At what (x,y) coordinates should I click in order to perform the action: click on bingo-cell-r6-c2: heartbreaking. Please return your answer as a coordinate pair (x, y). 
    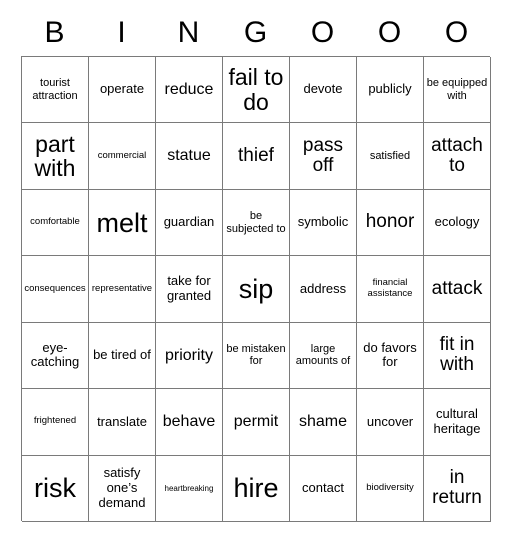
    Looking at the image, I should click on (189, 488).